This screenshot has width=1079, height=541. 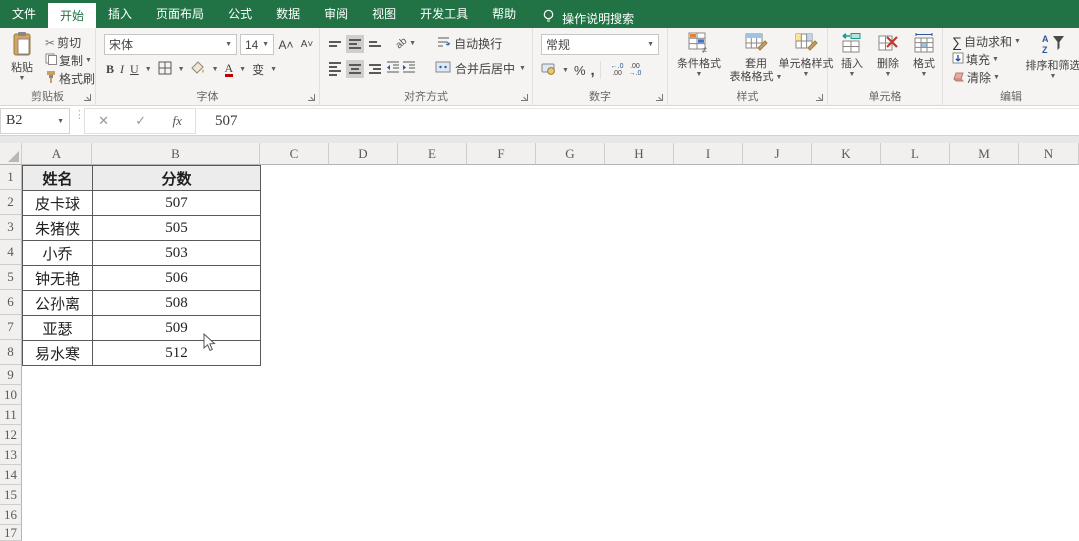 What do you see at coordinates (11, 455) in the screenshot?
I see `row-header-13: 13` at bounding box center [11, 455].